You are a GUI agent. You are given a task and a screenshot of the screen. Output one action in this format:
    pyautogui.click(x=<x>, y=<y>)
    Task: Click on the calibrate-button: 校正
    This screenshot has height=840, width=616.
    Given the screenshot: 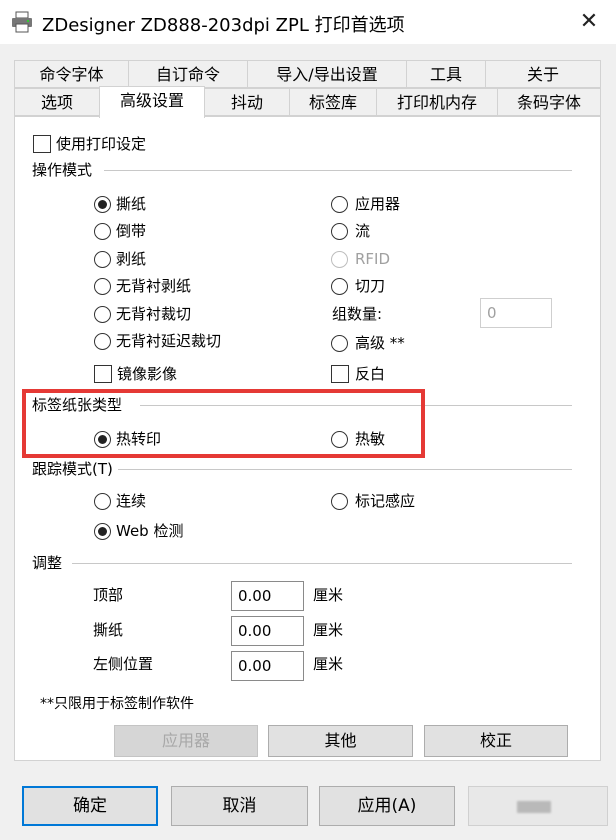 What is the action you would take?
    pyautogui.click(x=496, y=741)
    